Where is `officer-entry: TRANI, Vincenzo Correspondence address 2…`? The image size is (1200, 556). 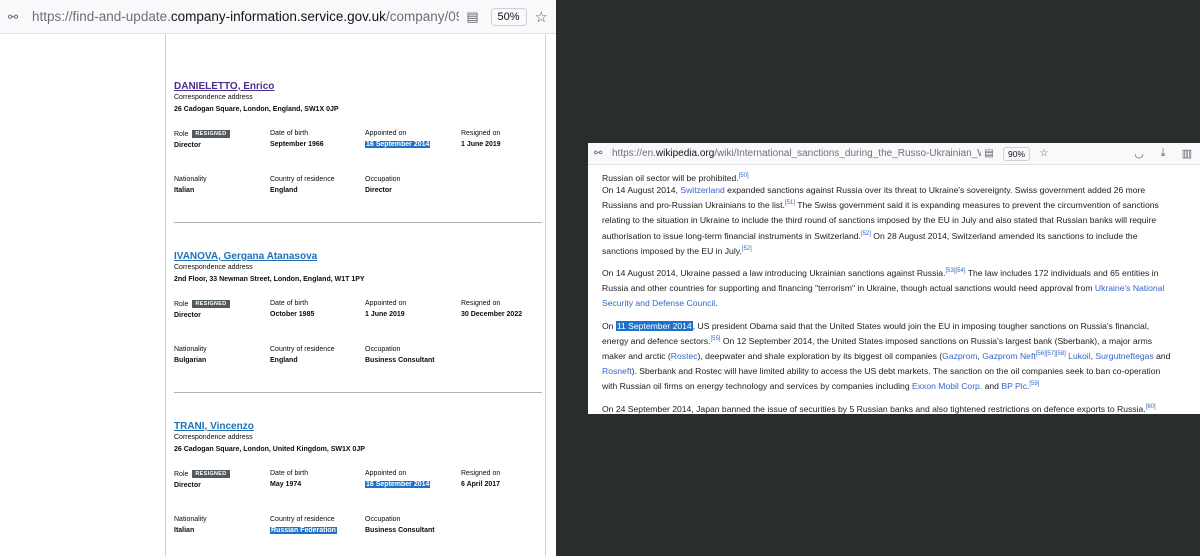
officer-entry: TRANI, Vincenzo Correspondence address 2… is located at coordinates (354, 486).